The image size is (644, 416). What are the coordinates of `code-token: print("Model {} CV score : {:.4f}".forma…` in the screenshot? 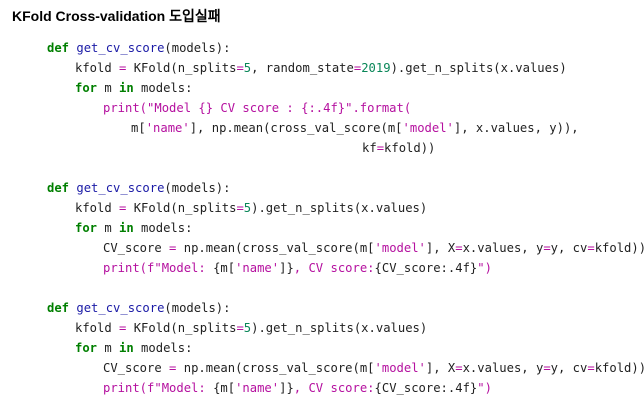 It's located at (257, 108).